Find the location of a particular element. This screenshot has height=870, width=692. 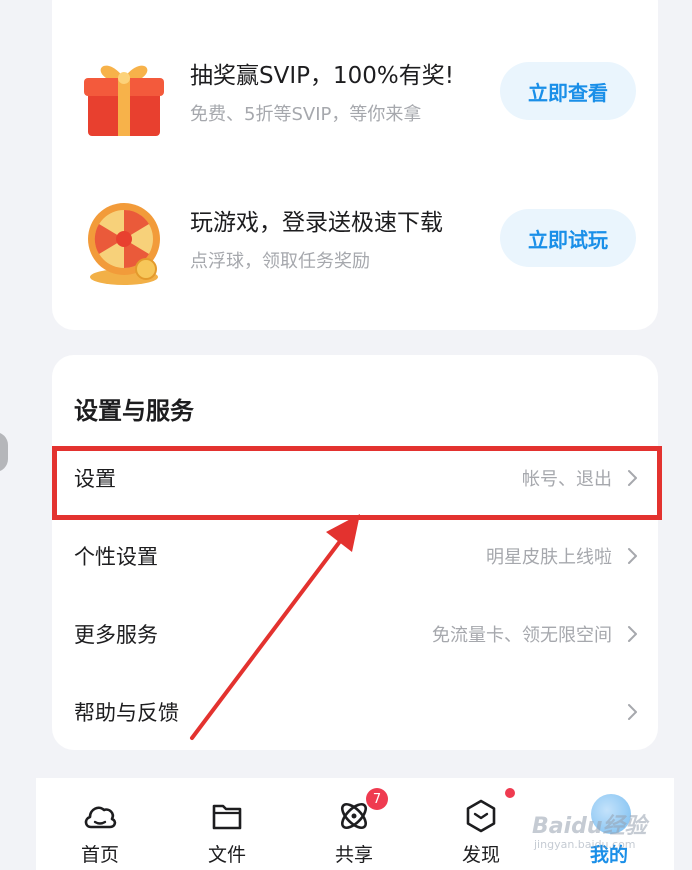

notification-badge: 7 is located at coordinates (377, 799).